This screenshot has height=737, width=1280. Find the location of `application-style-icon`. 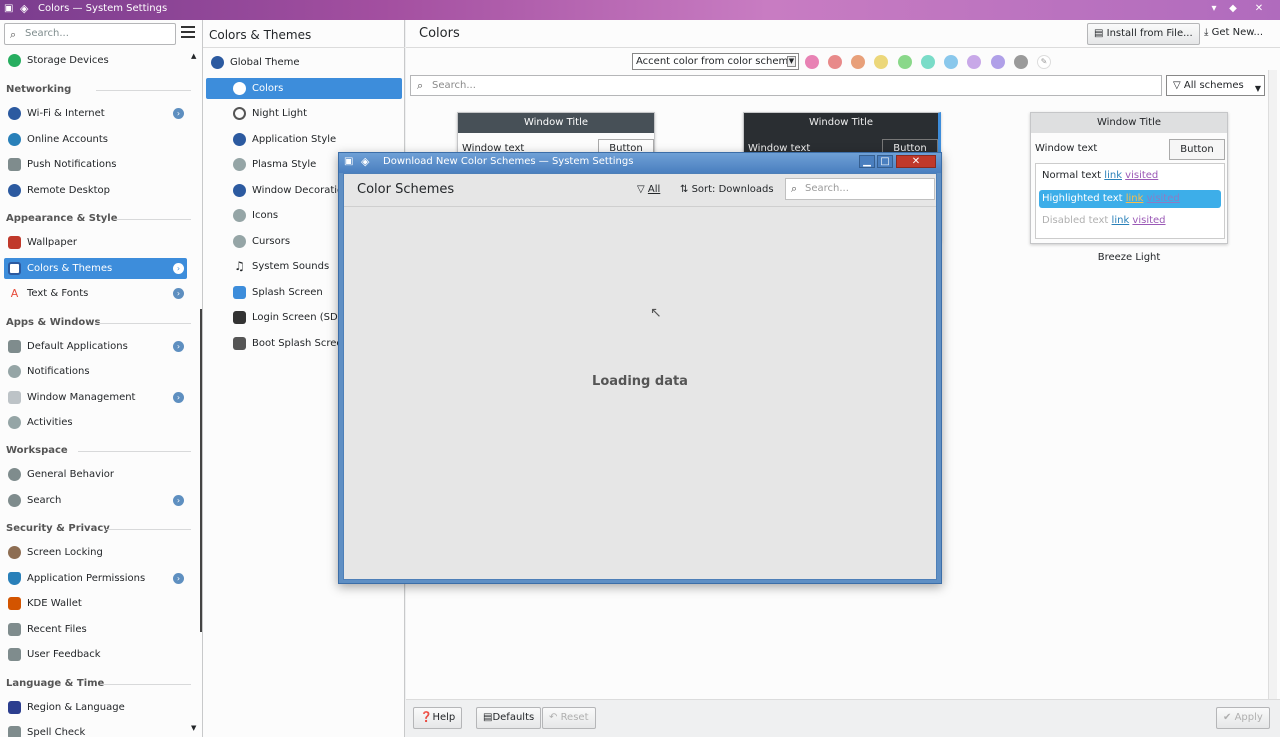

application-style-icon is located at coordinates (239, 139).